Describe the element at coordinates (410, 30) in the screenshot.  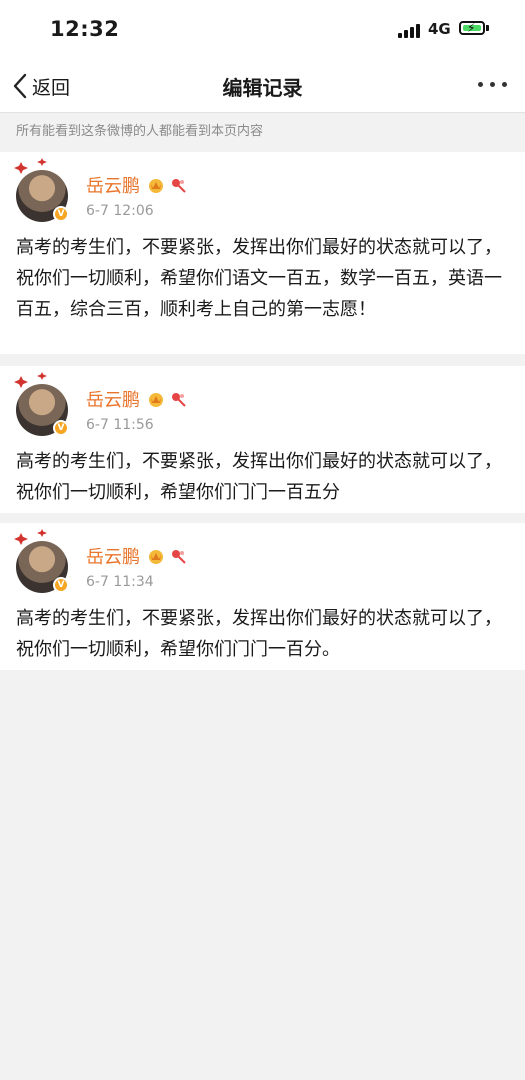
I see `signal-icon` at that location.